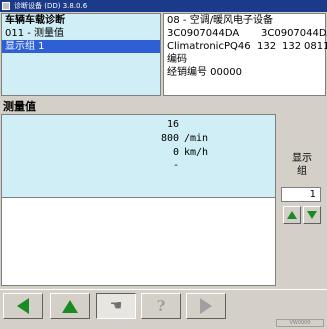 This screenshot has width=327, height=329. What do you see at coordinates (81, 46) in the screenshot?
I see `nav-item-display-group: 显示组 1` at bounding box center [81, 46].